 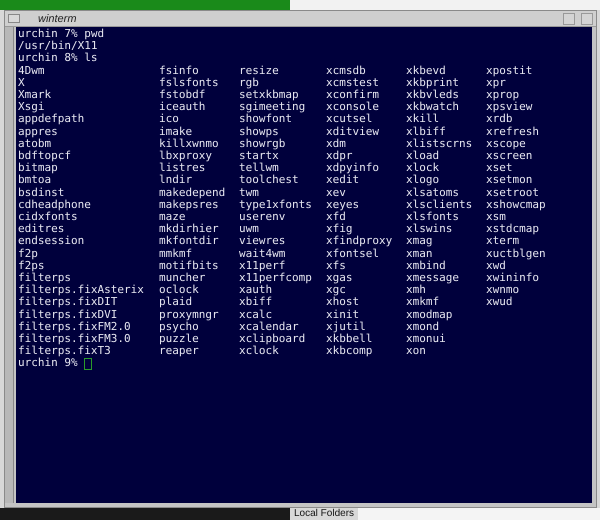 I want to click on file-name: xlistscrns, so click(x=440, y=144).